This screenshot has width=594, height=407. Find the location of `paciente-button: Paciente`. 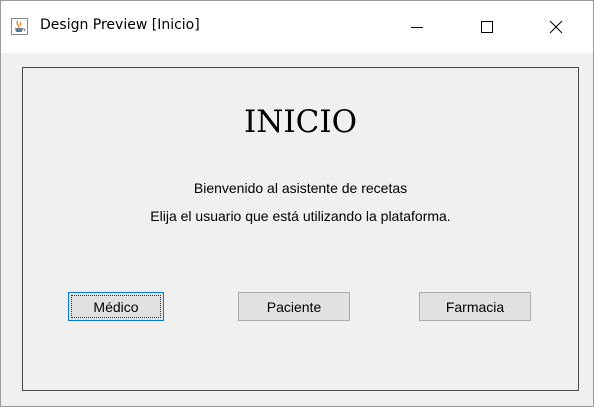

paciente-button: Paciente is located at coordinates (294, 306).